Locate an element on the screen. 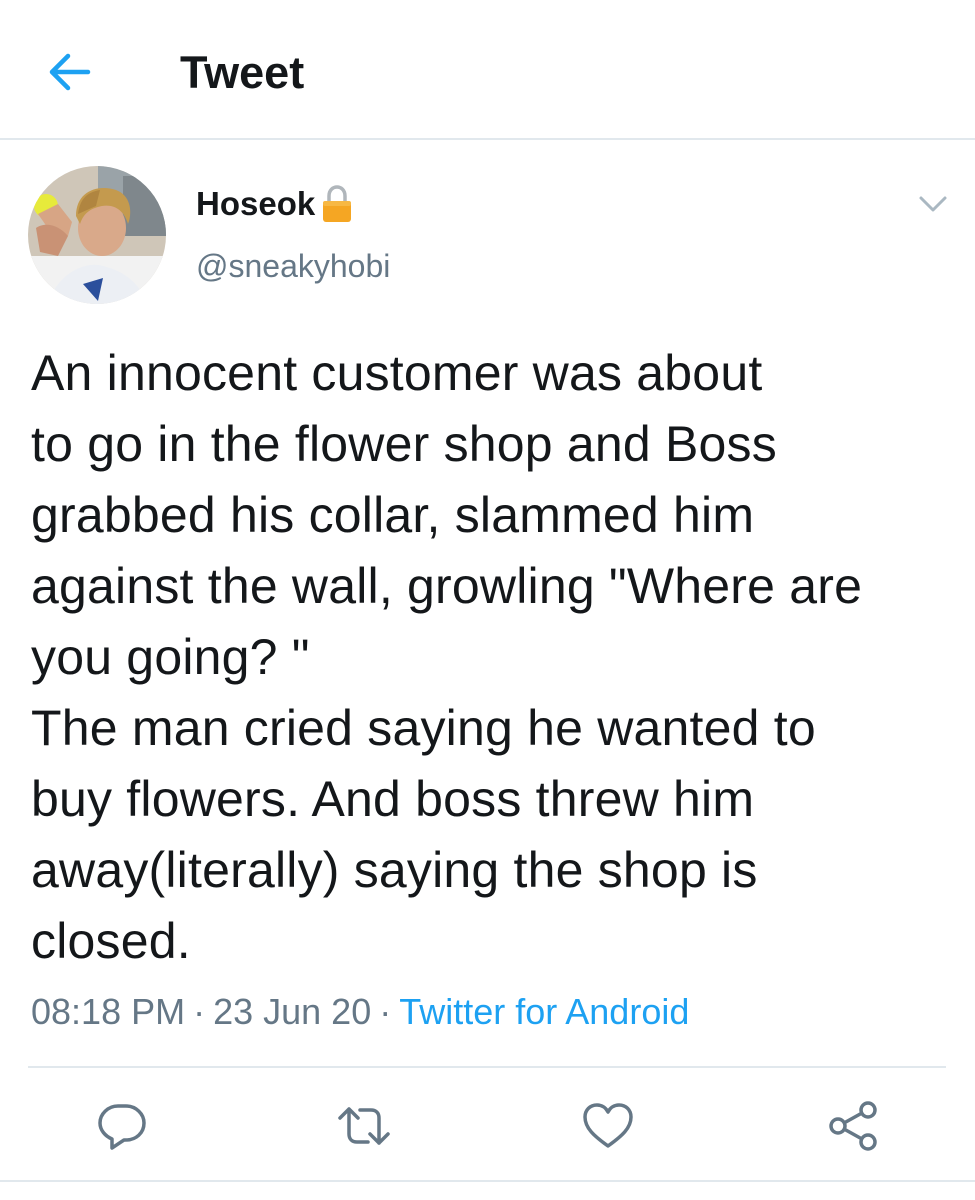  avatar-image is located at coordinates (97, 235).